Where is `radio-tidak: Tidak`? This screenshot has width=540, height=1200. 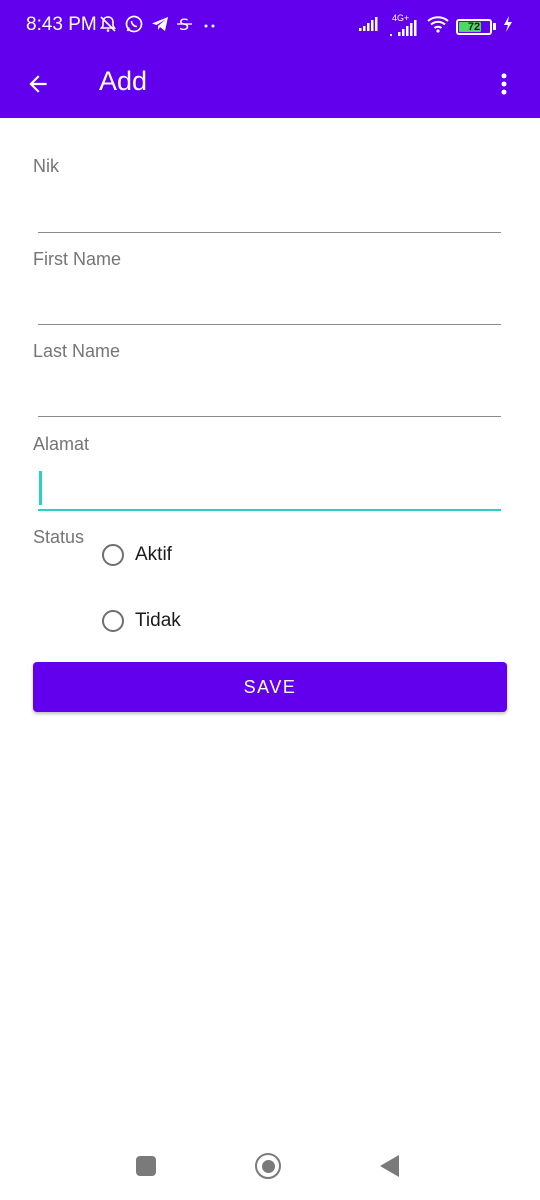
radio-tidak: Tidak is located at coordinates (141, 621).